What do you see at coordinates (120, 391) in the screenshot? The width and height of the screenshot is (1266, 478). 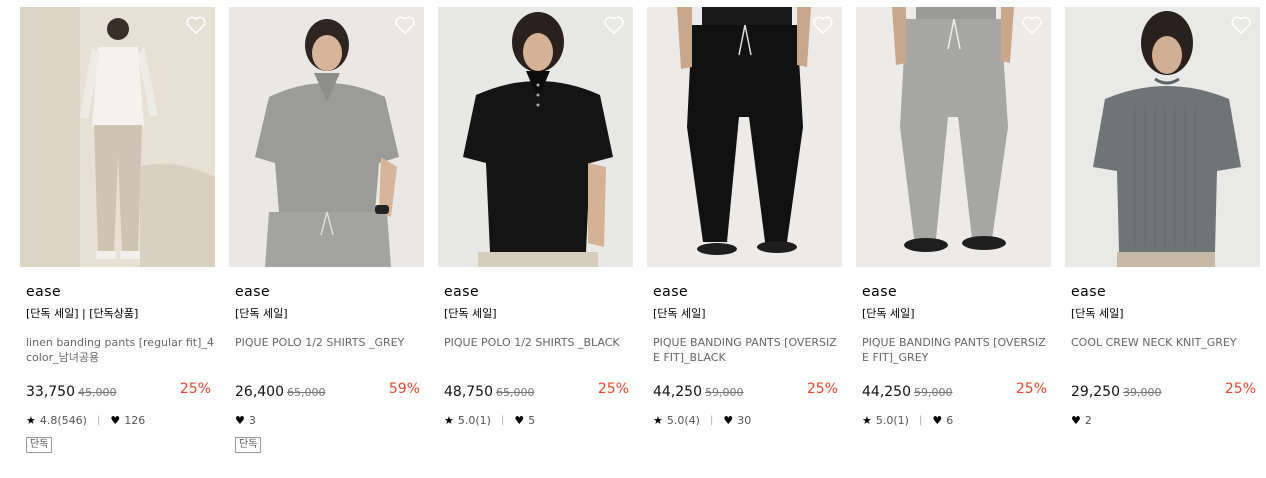 I see `price-row: 33,750 45,000 25%` at bounding box center [120, 391].